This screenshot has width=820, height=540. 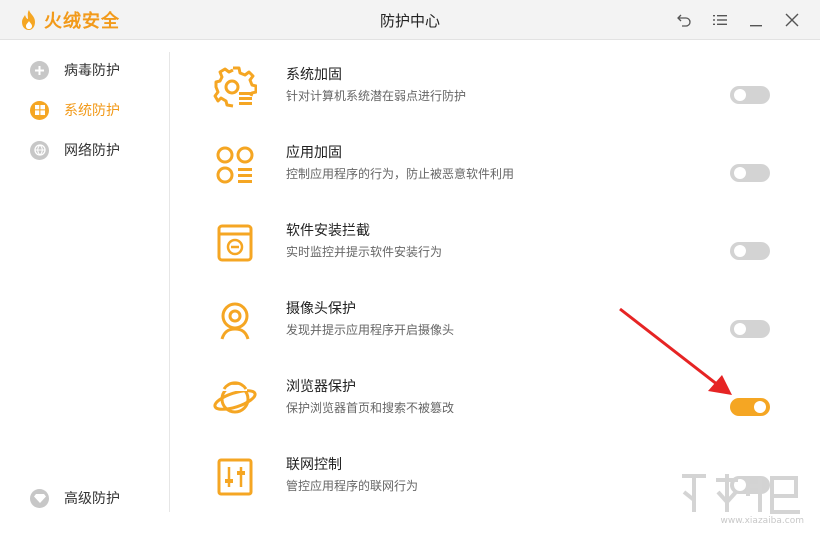 I want to click on title-bar: 火绒安全 防护中心, so click(x=410, y=20).